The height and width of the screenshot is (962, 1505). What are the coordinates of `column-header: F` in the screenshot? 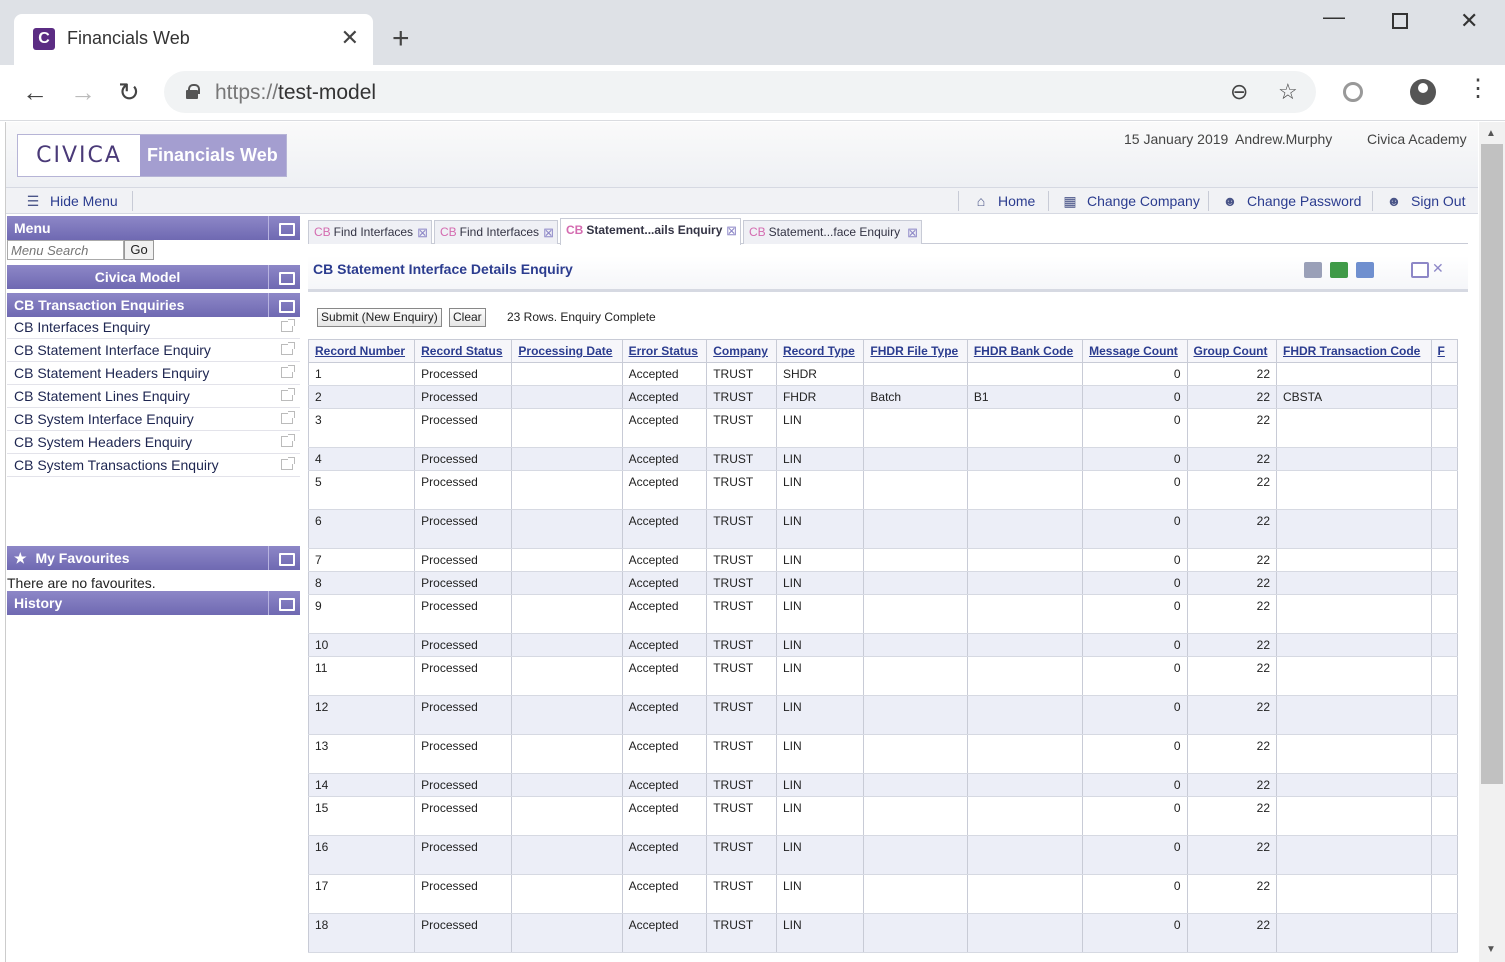 It's located at (1444, 351).